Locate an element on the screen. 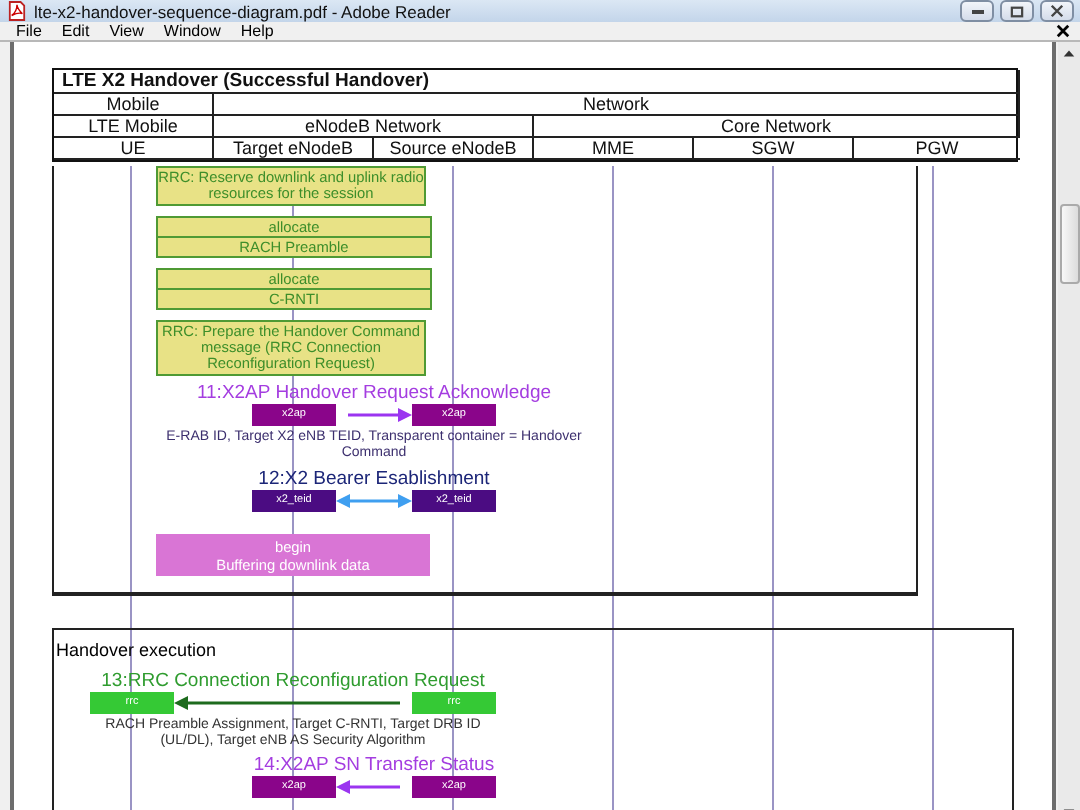  lane-header: PGW is located at coordinates (937, 149).